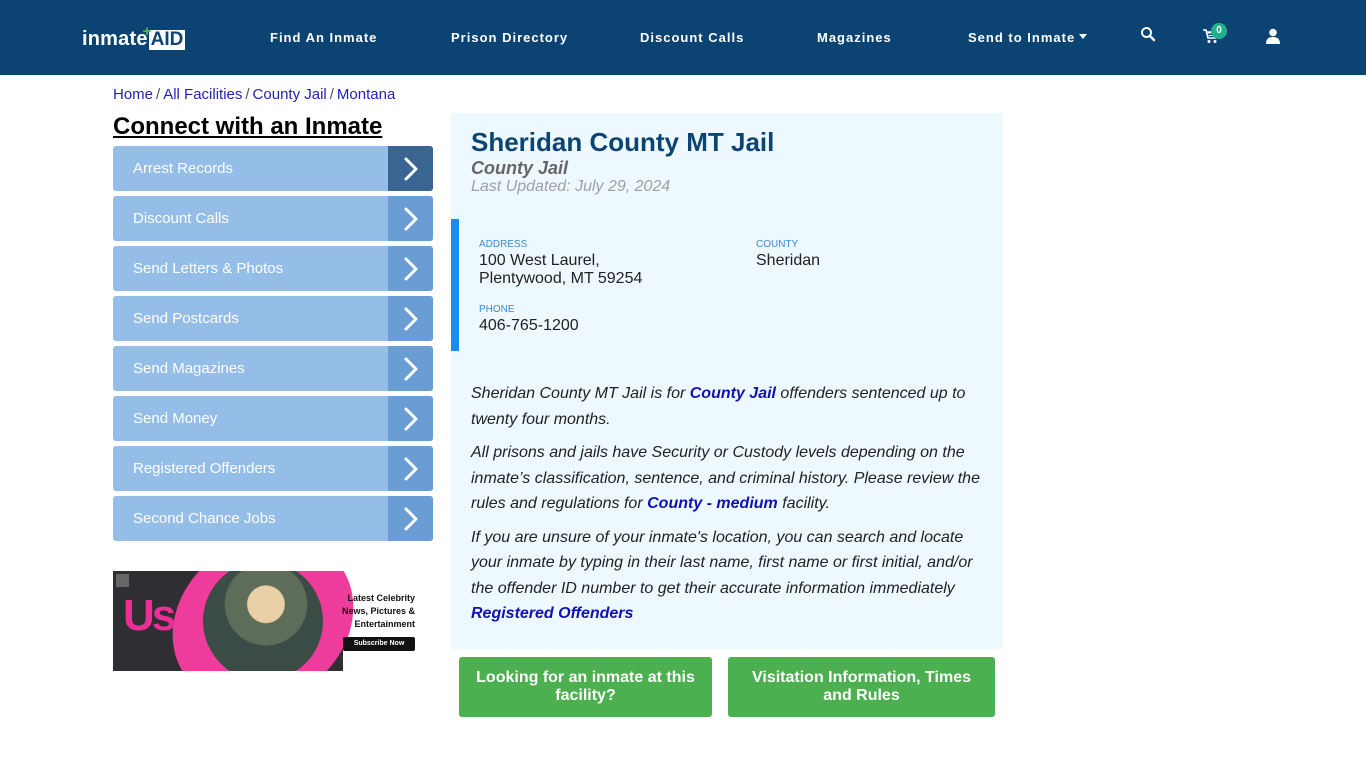 This screenshot has width=1366, height=768. I want to click on logo-text-inmate: inmate, so click(115, 39).